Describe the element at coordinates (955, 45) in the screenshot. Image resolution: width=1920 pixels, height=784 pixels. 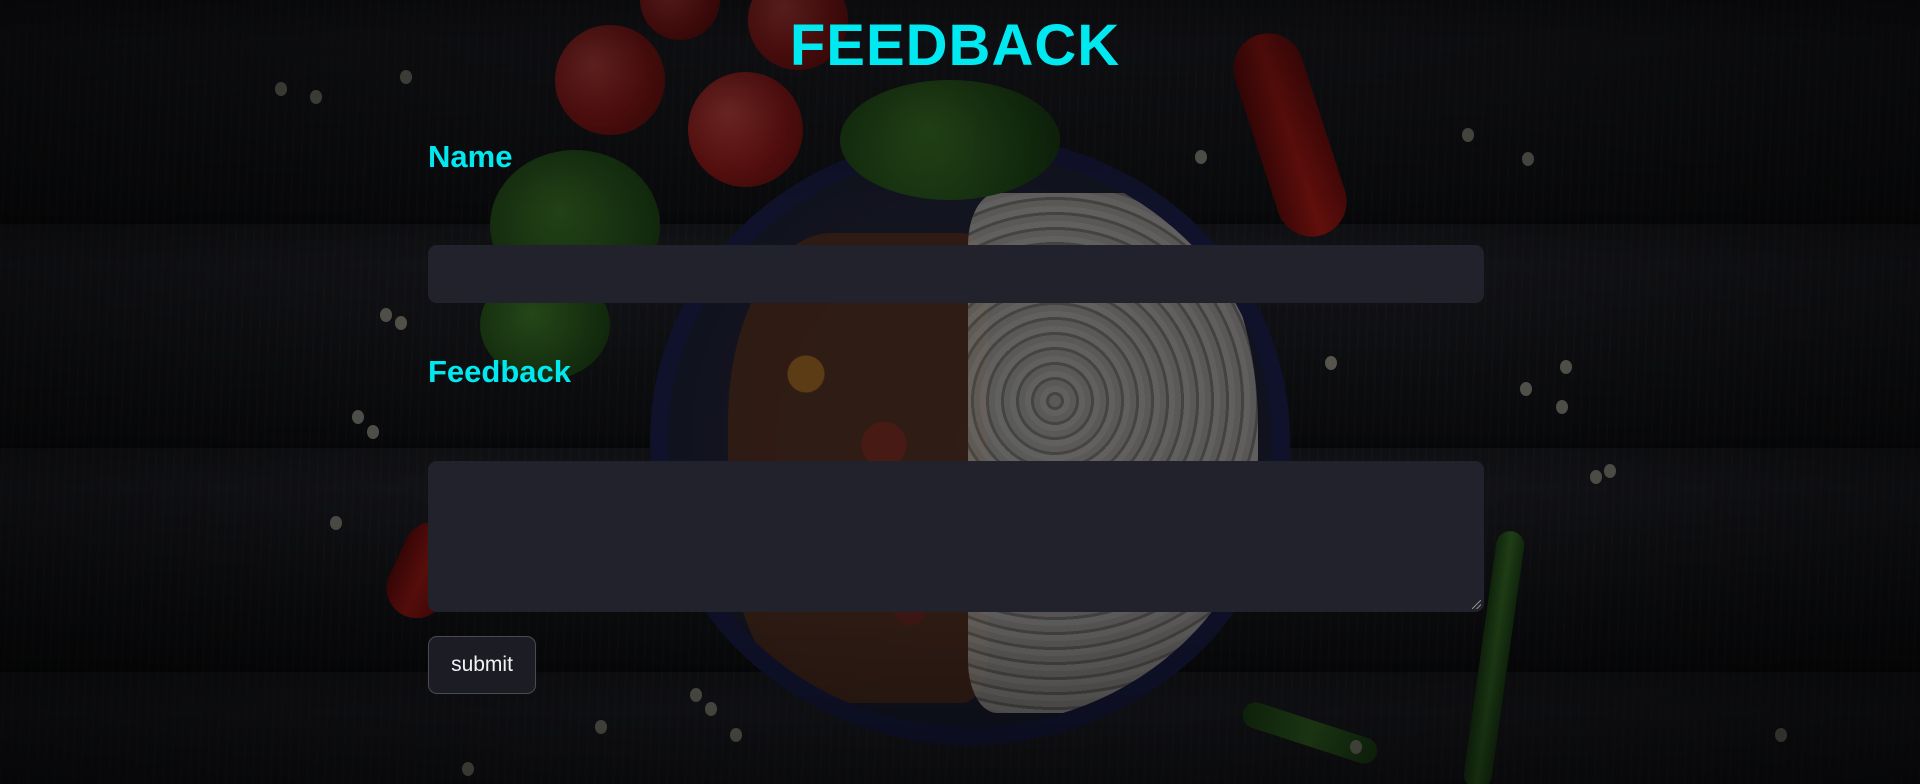
I see `page-title: FEEDBACK` at that location.